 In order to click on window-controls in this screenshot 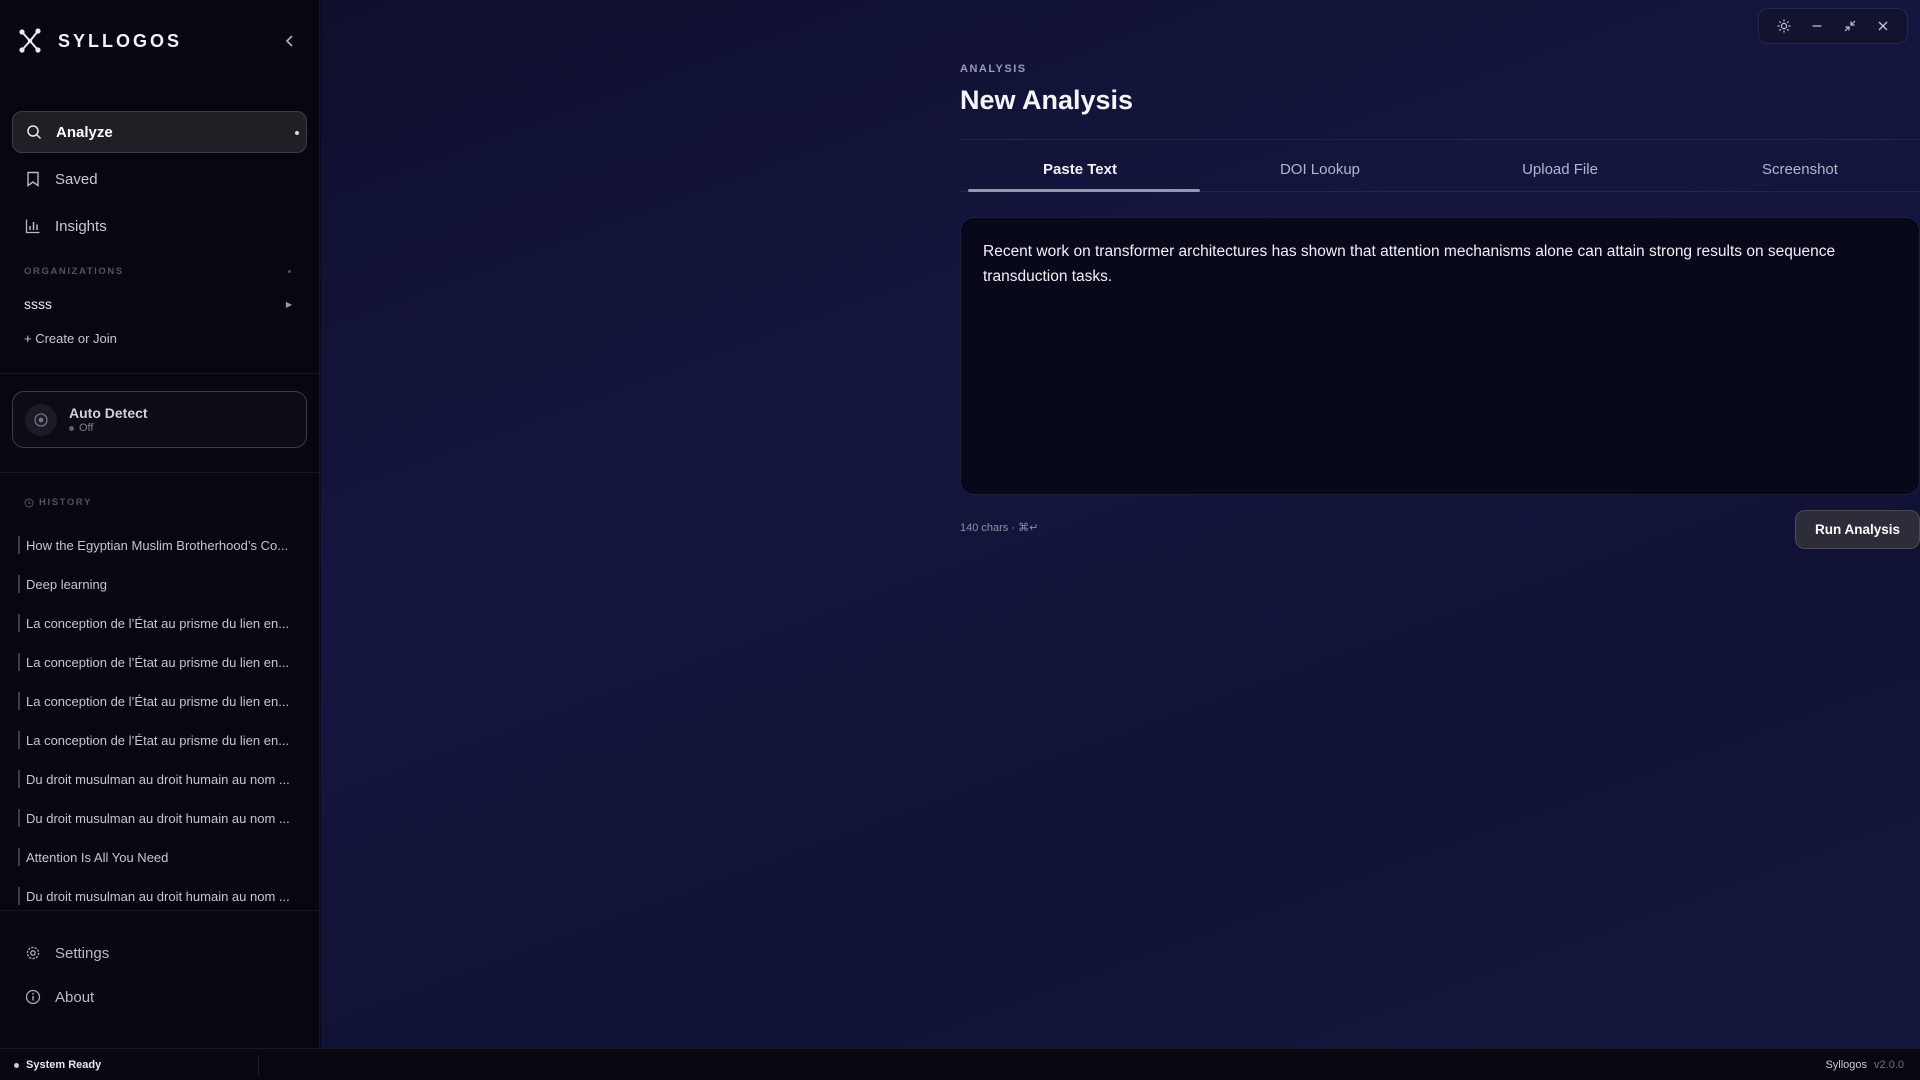, I will do `click(1833, 26)`.